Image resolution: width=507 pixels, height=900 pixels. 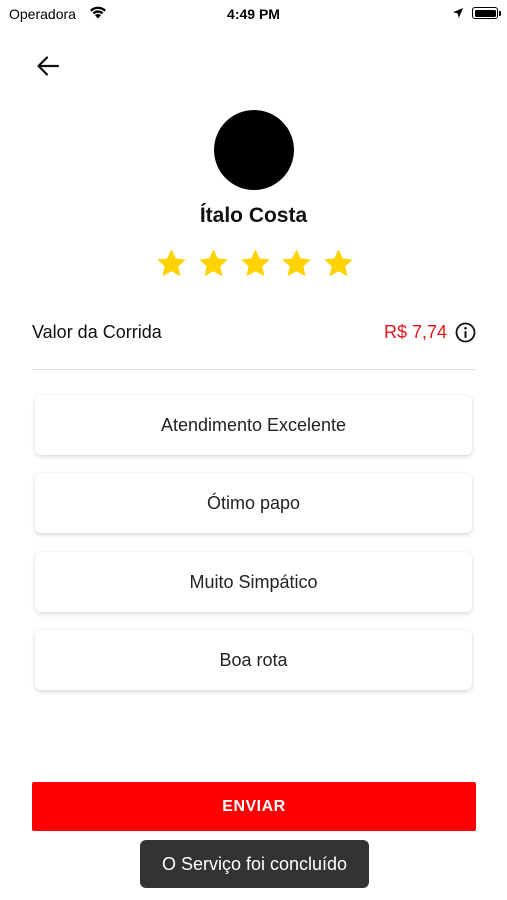 I want to click on arrow-left-icon, so click(x=48, y=66).